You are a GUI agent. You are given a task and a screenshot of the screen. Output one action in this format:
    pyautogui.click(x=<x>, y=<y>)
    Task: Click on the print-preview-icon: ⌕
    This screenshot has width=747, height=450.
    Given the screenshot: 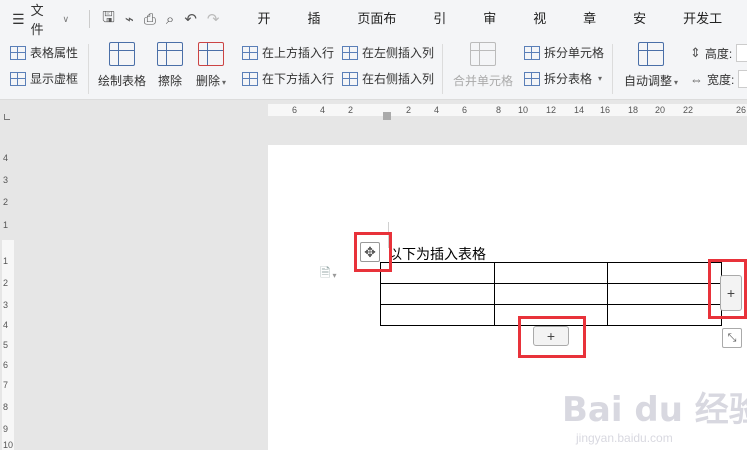 What is the action you would take?
    pyautogui.click(x=170, y=19)
    